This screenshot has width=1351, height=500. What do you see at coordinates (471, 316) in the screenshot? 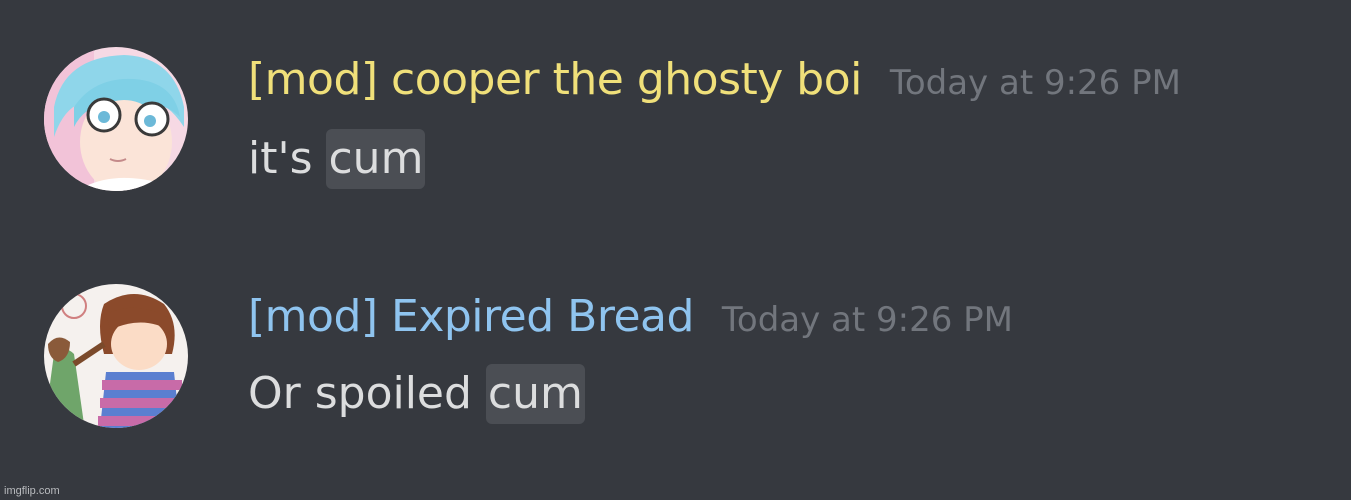
I see `username: [mod] Expired Bread` at bounding box center [471, 316].